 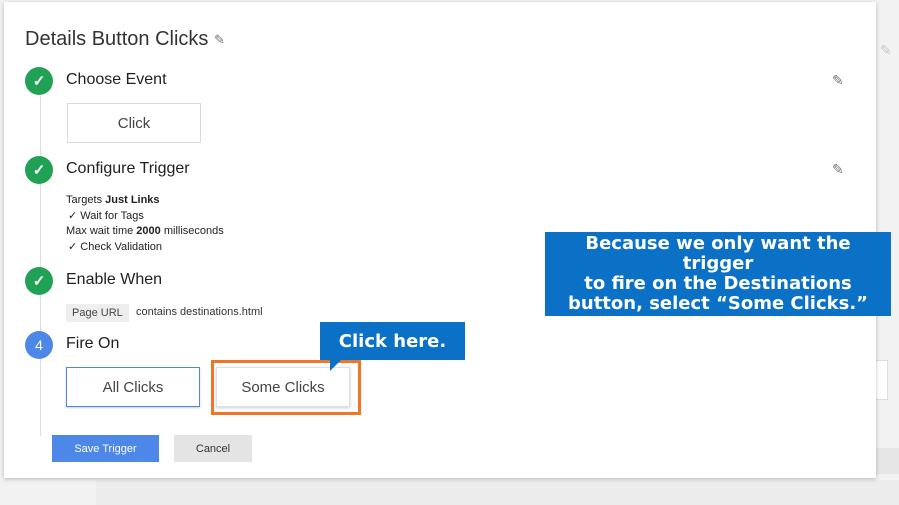 What do you see at coordinates (97, 313) in the screenshot?
I see `variable-chip: Page URL` at bounding box center [97, 313].